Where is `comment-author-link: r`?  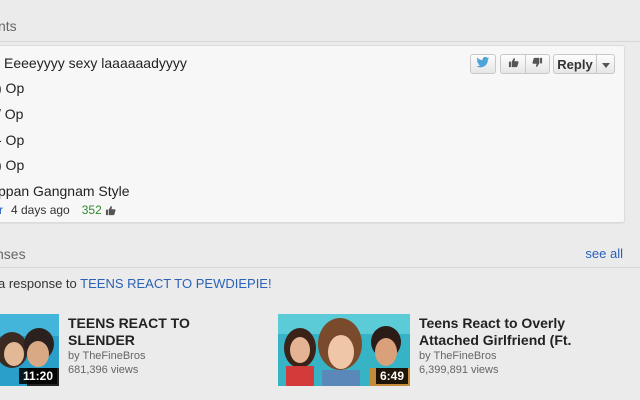 comment-author-link: r is located at coordinates (1, 210).